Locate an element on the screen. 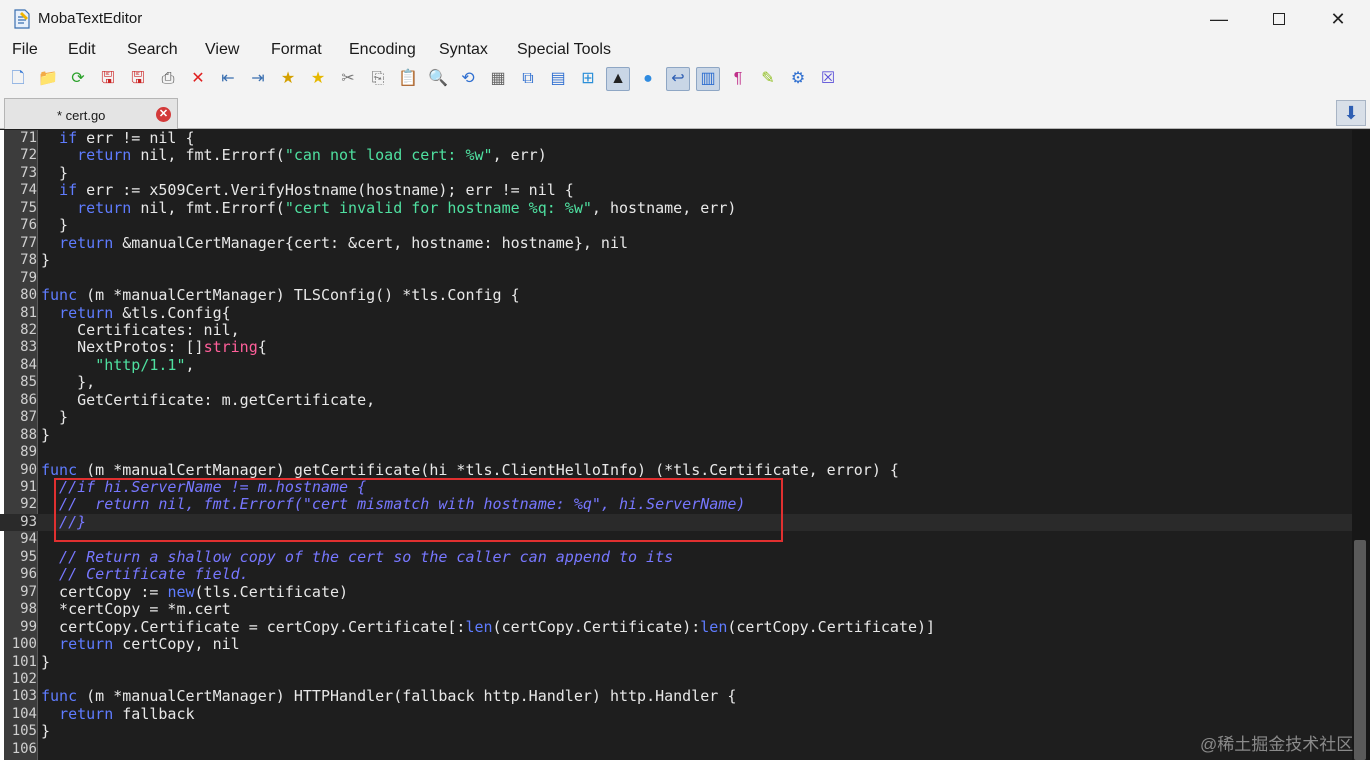 The width and height of the screenshot is (1370, 760). code-line: 83 NextProtos: []string{ is located at coordinates (676, 347).